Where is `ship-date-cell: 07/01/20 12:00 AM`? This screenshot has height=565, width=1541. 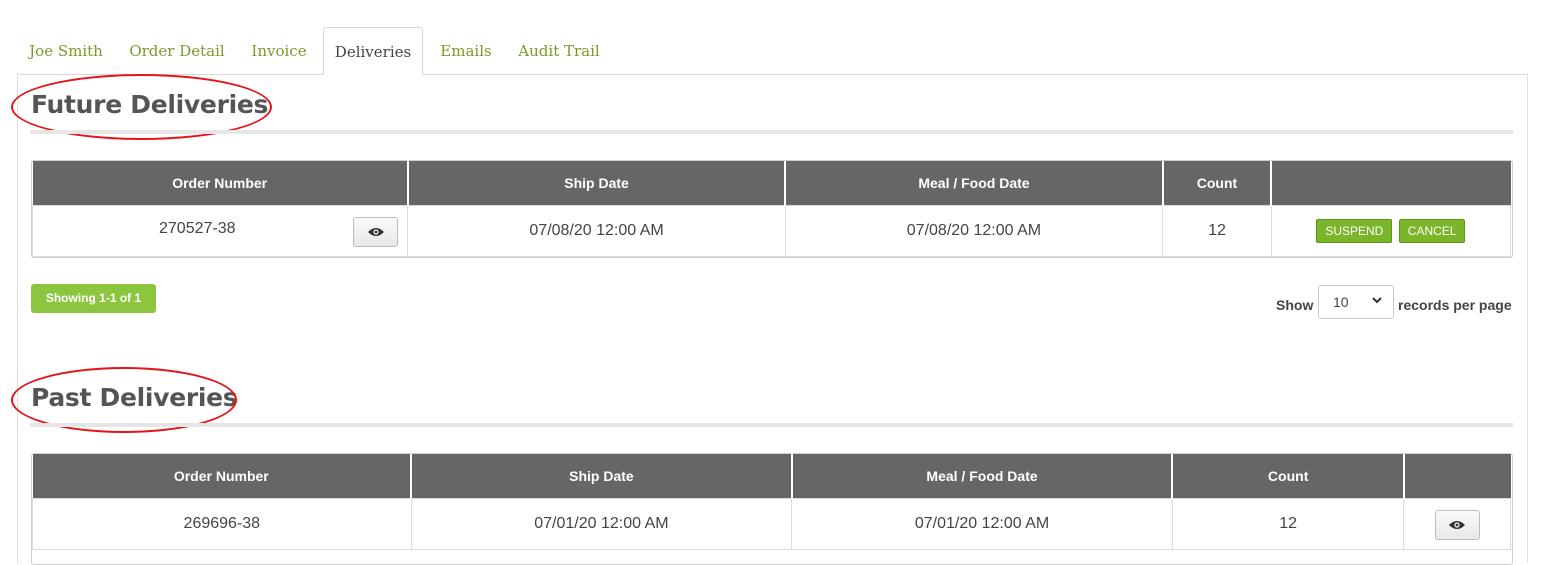 ship-date-cell: 07/01/20 12:00 AM is located at coordinates (601, 524).